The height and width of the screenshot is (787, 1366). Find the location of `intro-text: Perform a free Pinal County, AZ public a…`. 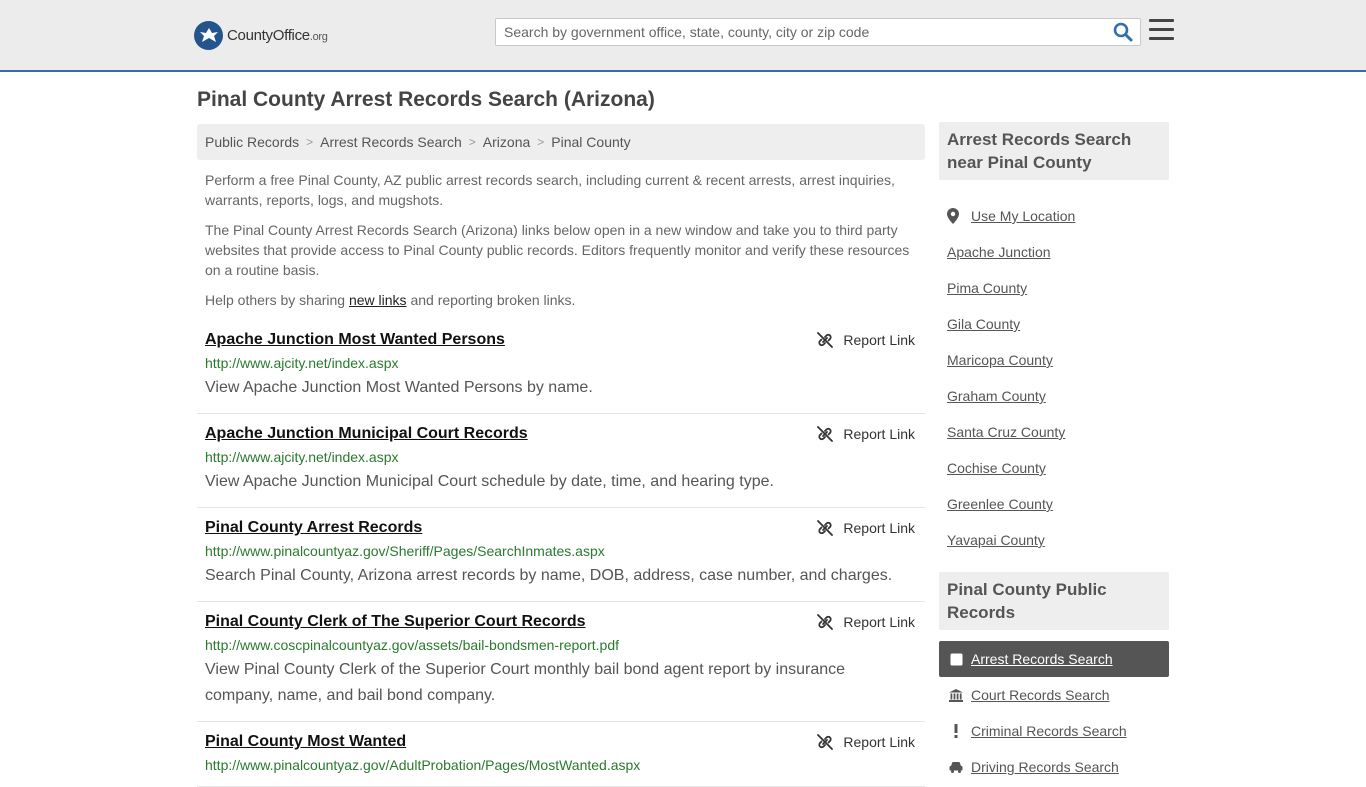

intro-text: Perform a free Pinal County, AZ public a… is located at coordinates (561, 245).